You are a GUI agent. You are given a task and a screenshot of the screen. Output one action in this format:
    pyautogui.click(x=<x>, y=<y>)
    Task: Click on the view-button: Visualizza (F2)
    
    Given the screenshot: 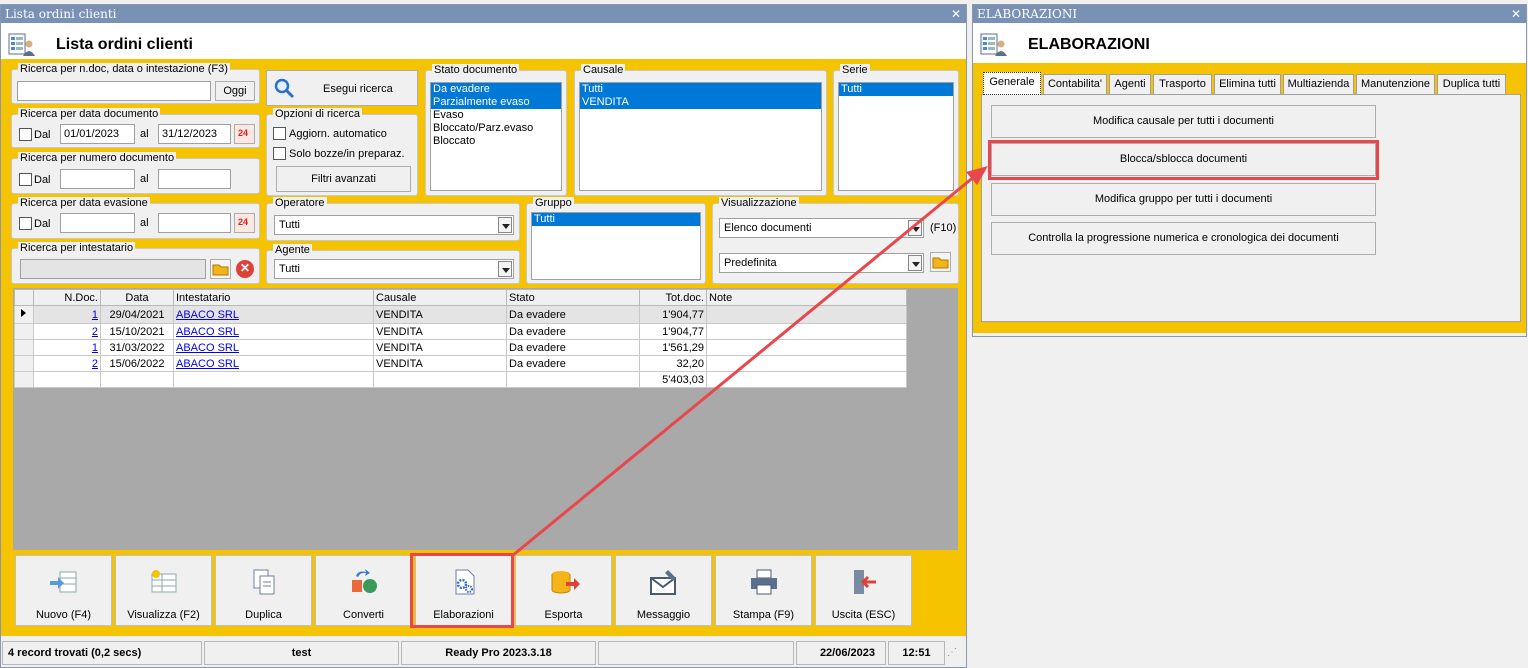 What is the action you would take?
    pyautogui.click(x=163, y=590)
    